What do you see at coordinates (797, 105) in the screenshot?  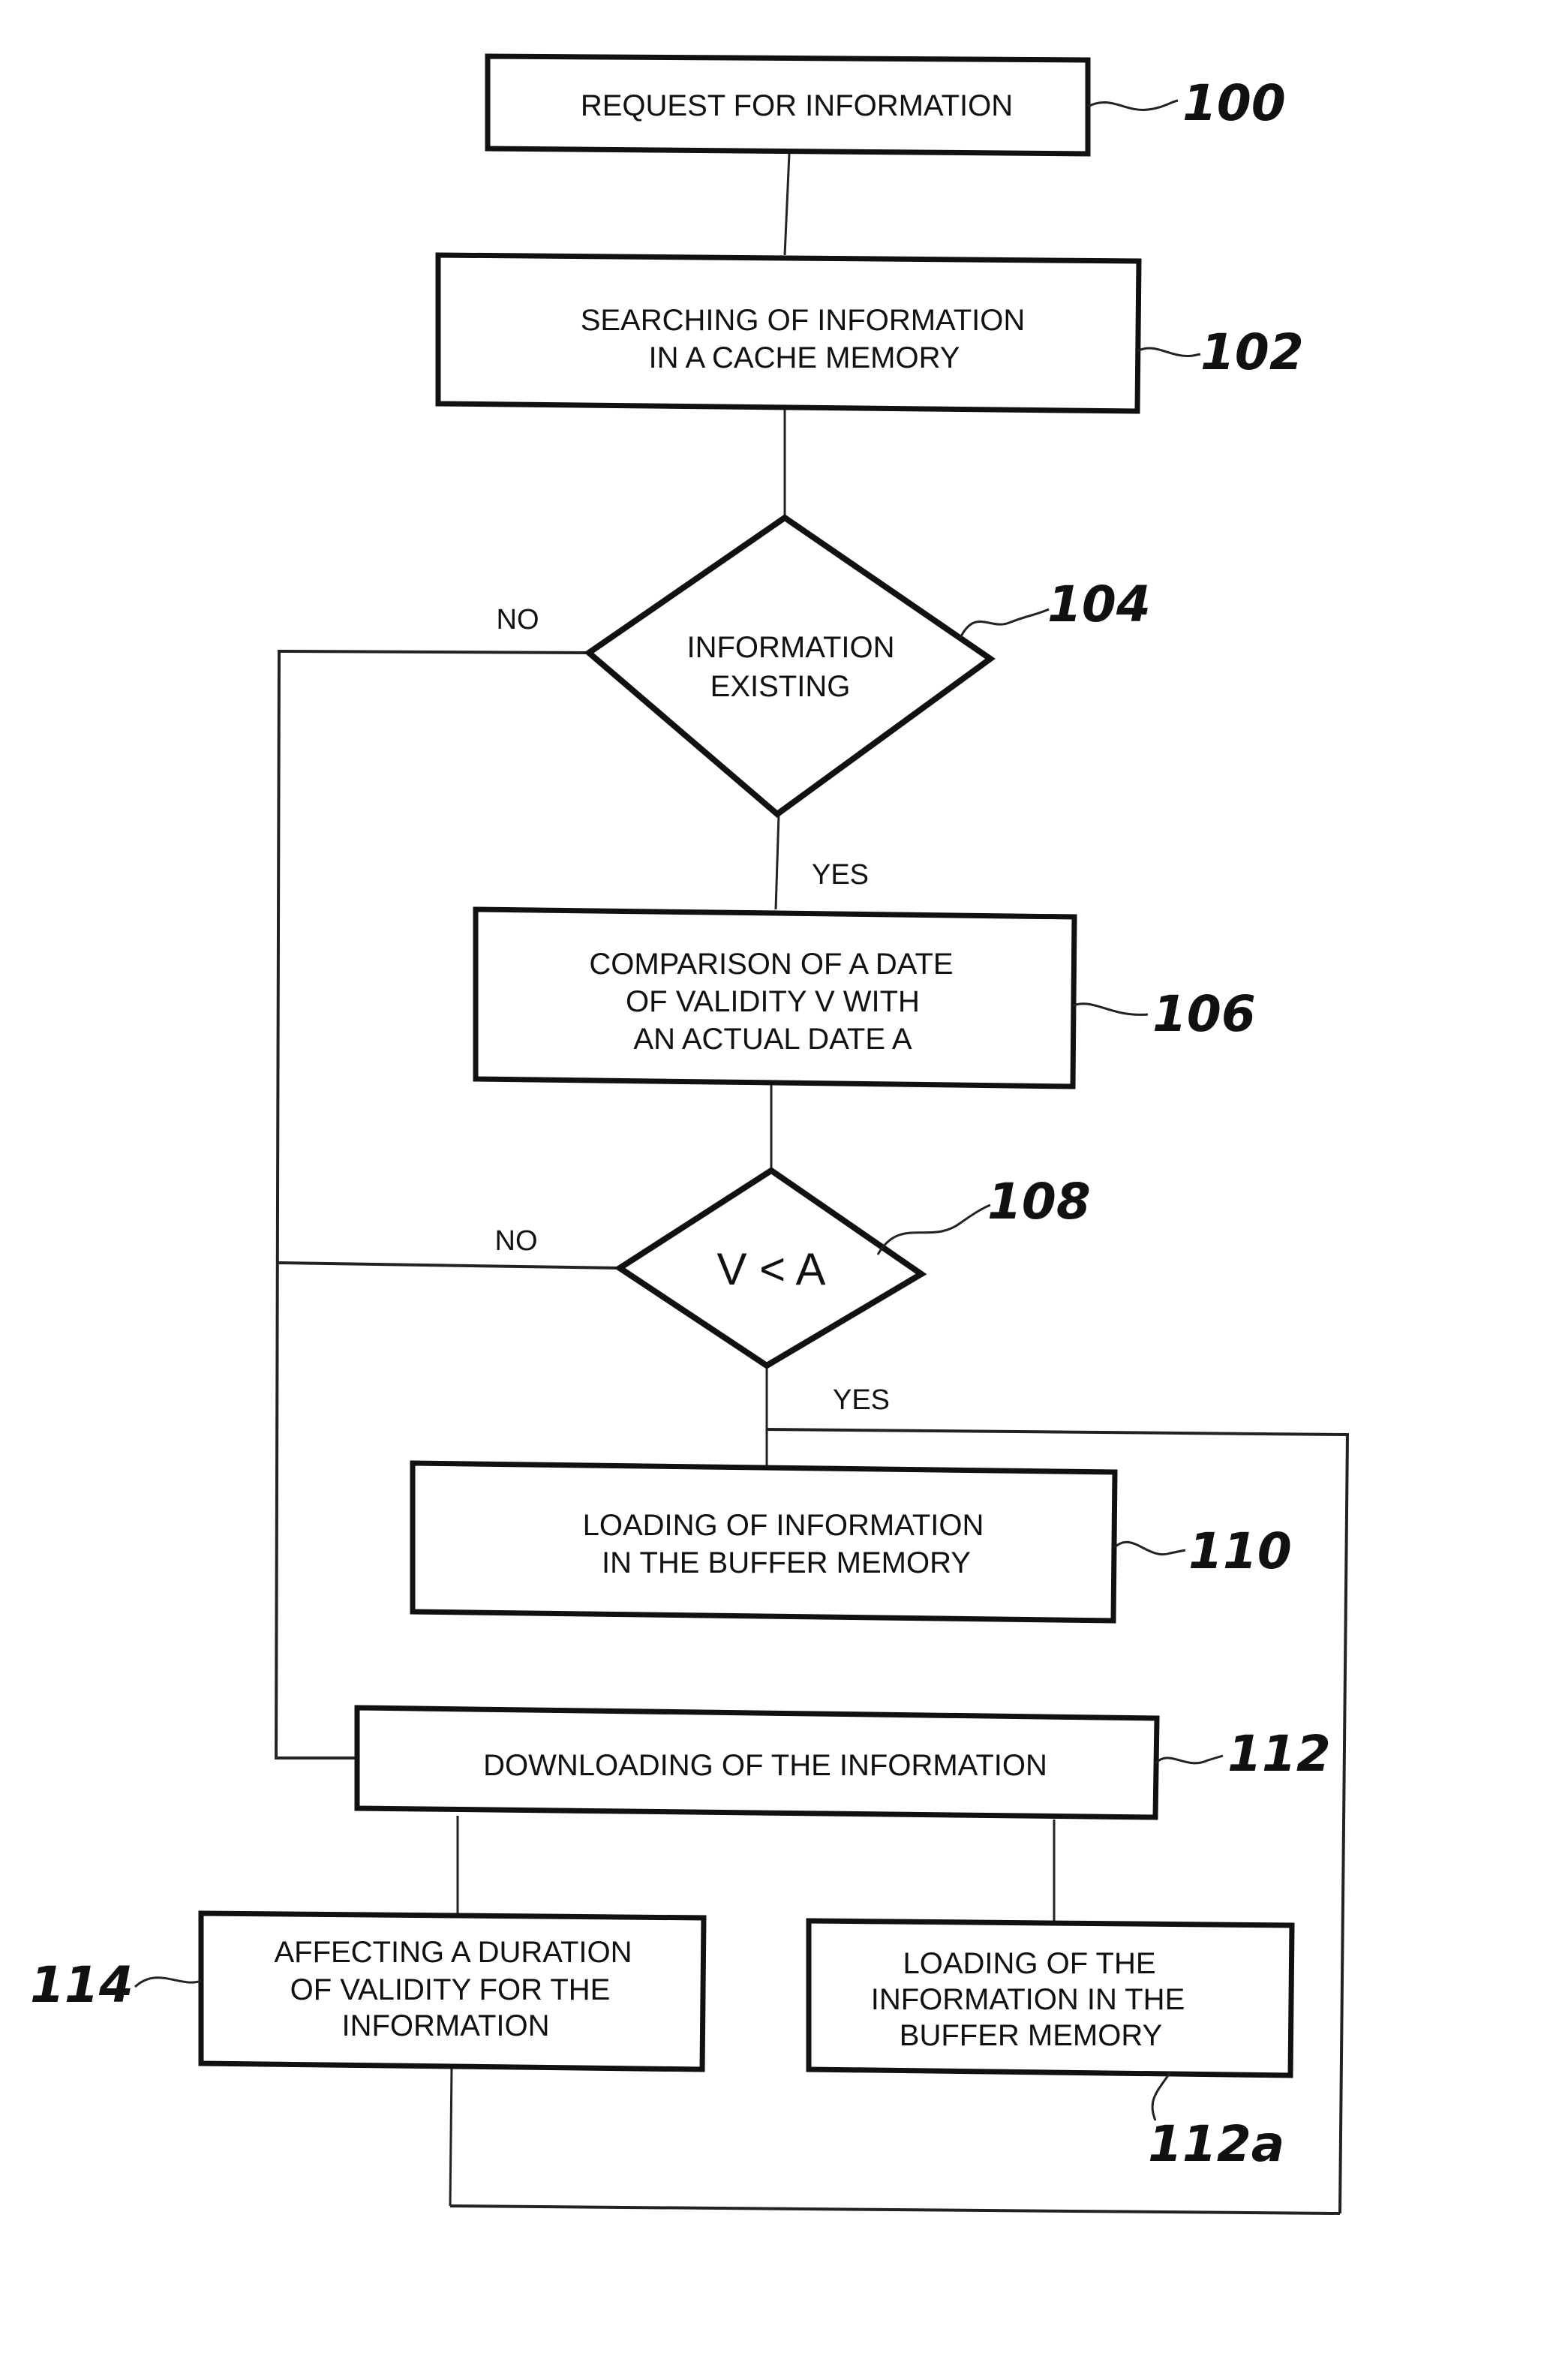 I see `step-100-text: REQUEST FOR INFORMATION` at bounding box center [797, 105].